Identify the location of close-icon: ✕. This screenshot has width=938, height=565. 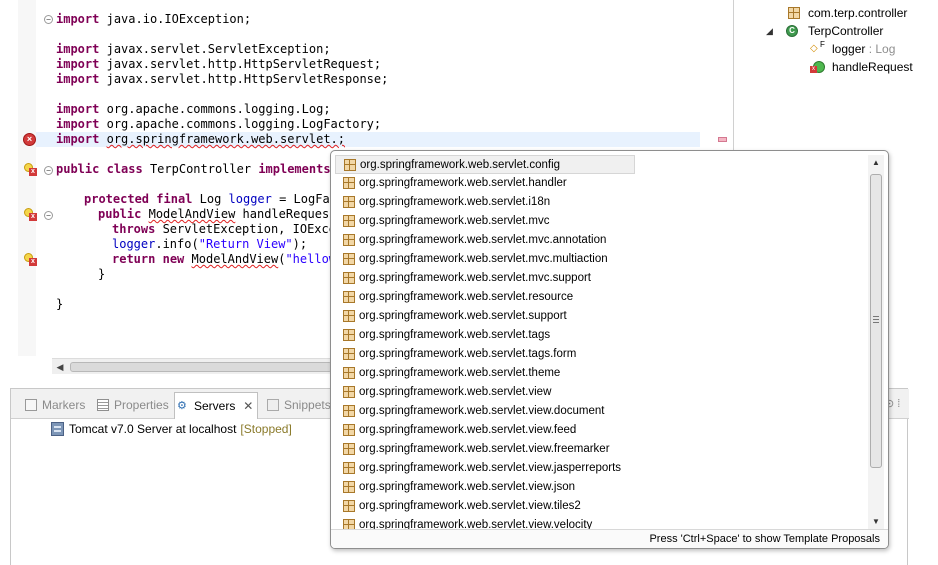
(248, 406).